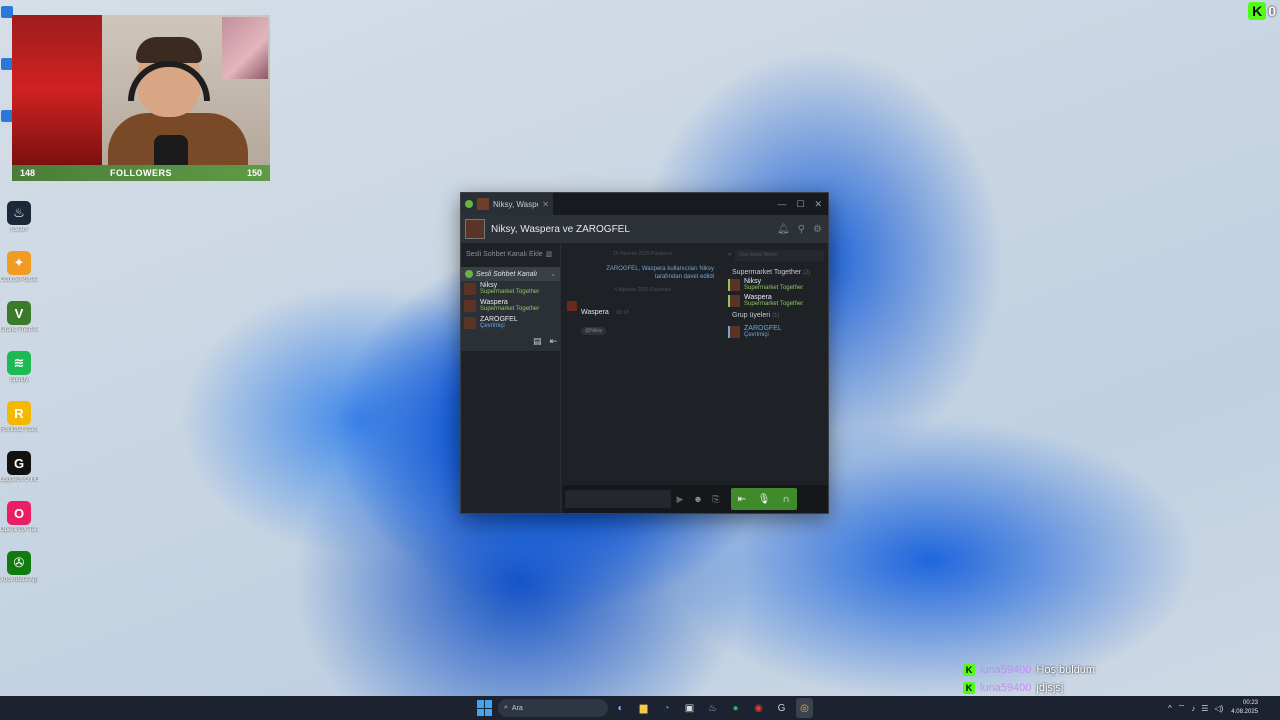  I want to click on message-input, so click(618, 499).